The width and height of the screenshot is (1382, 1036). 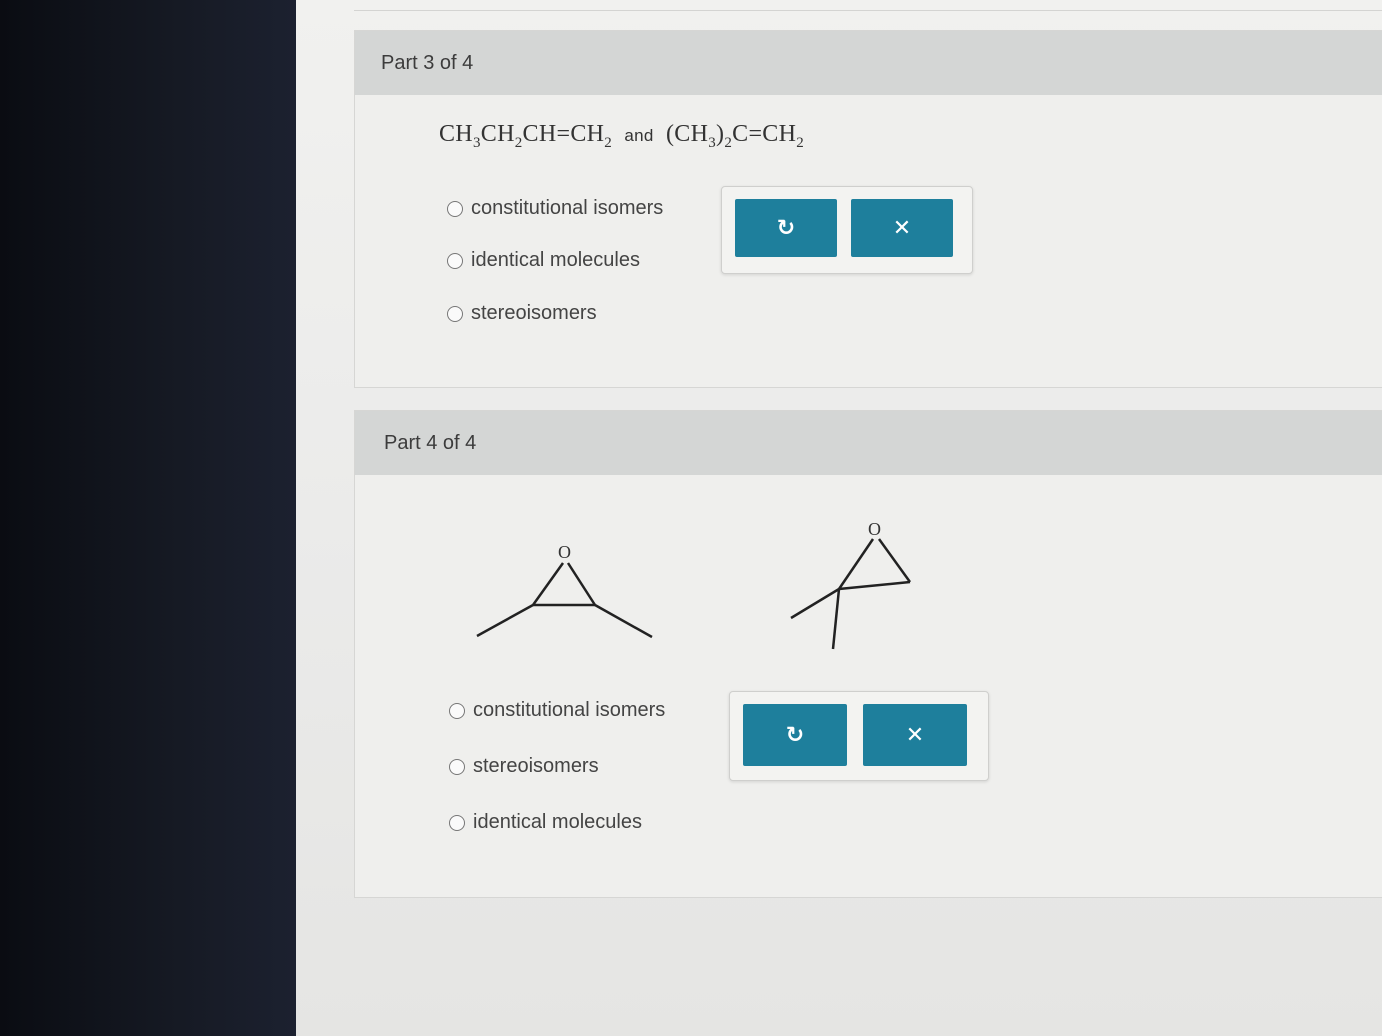 What do you see at coordinates (859, 736) in the screenshot?
I see `part-4-button-group: ↻ ✕` at bounding box center [859, 736].